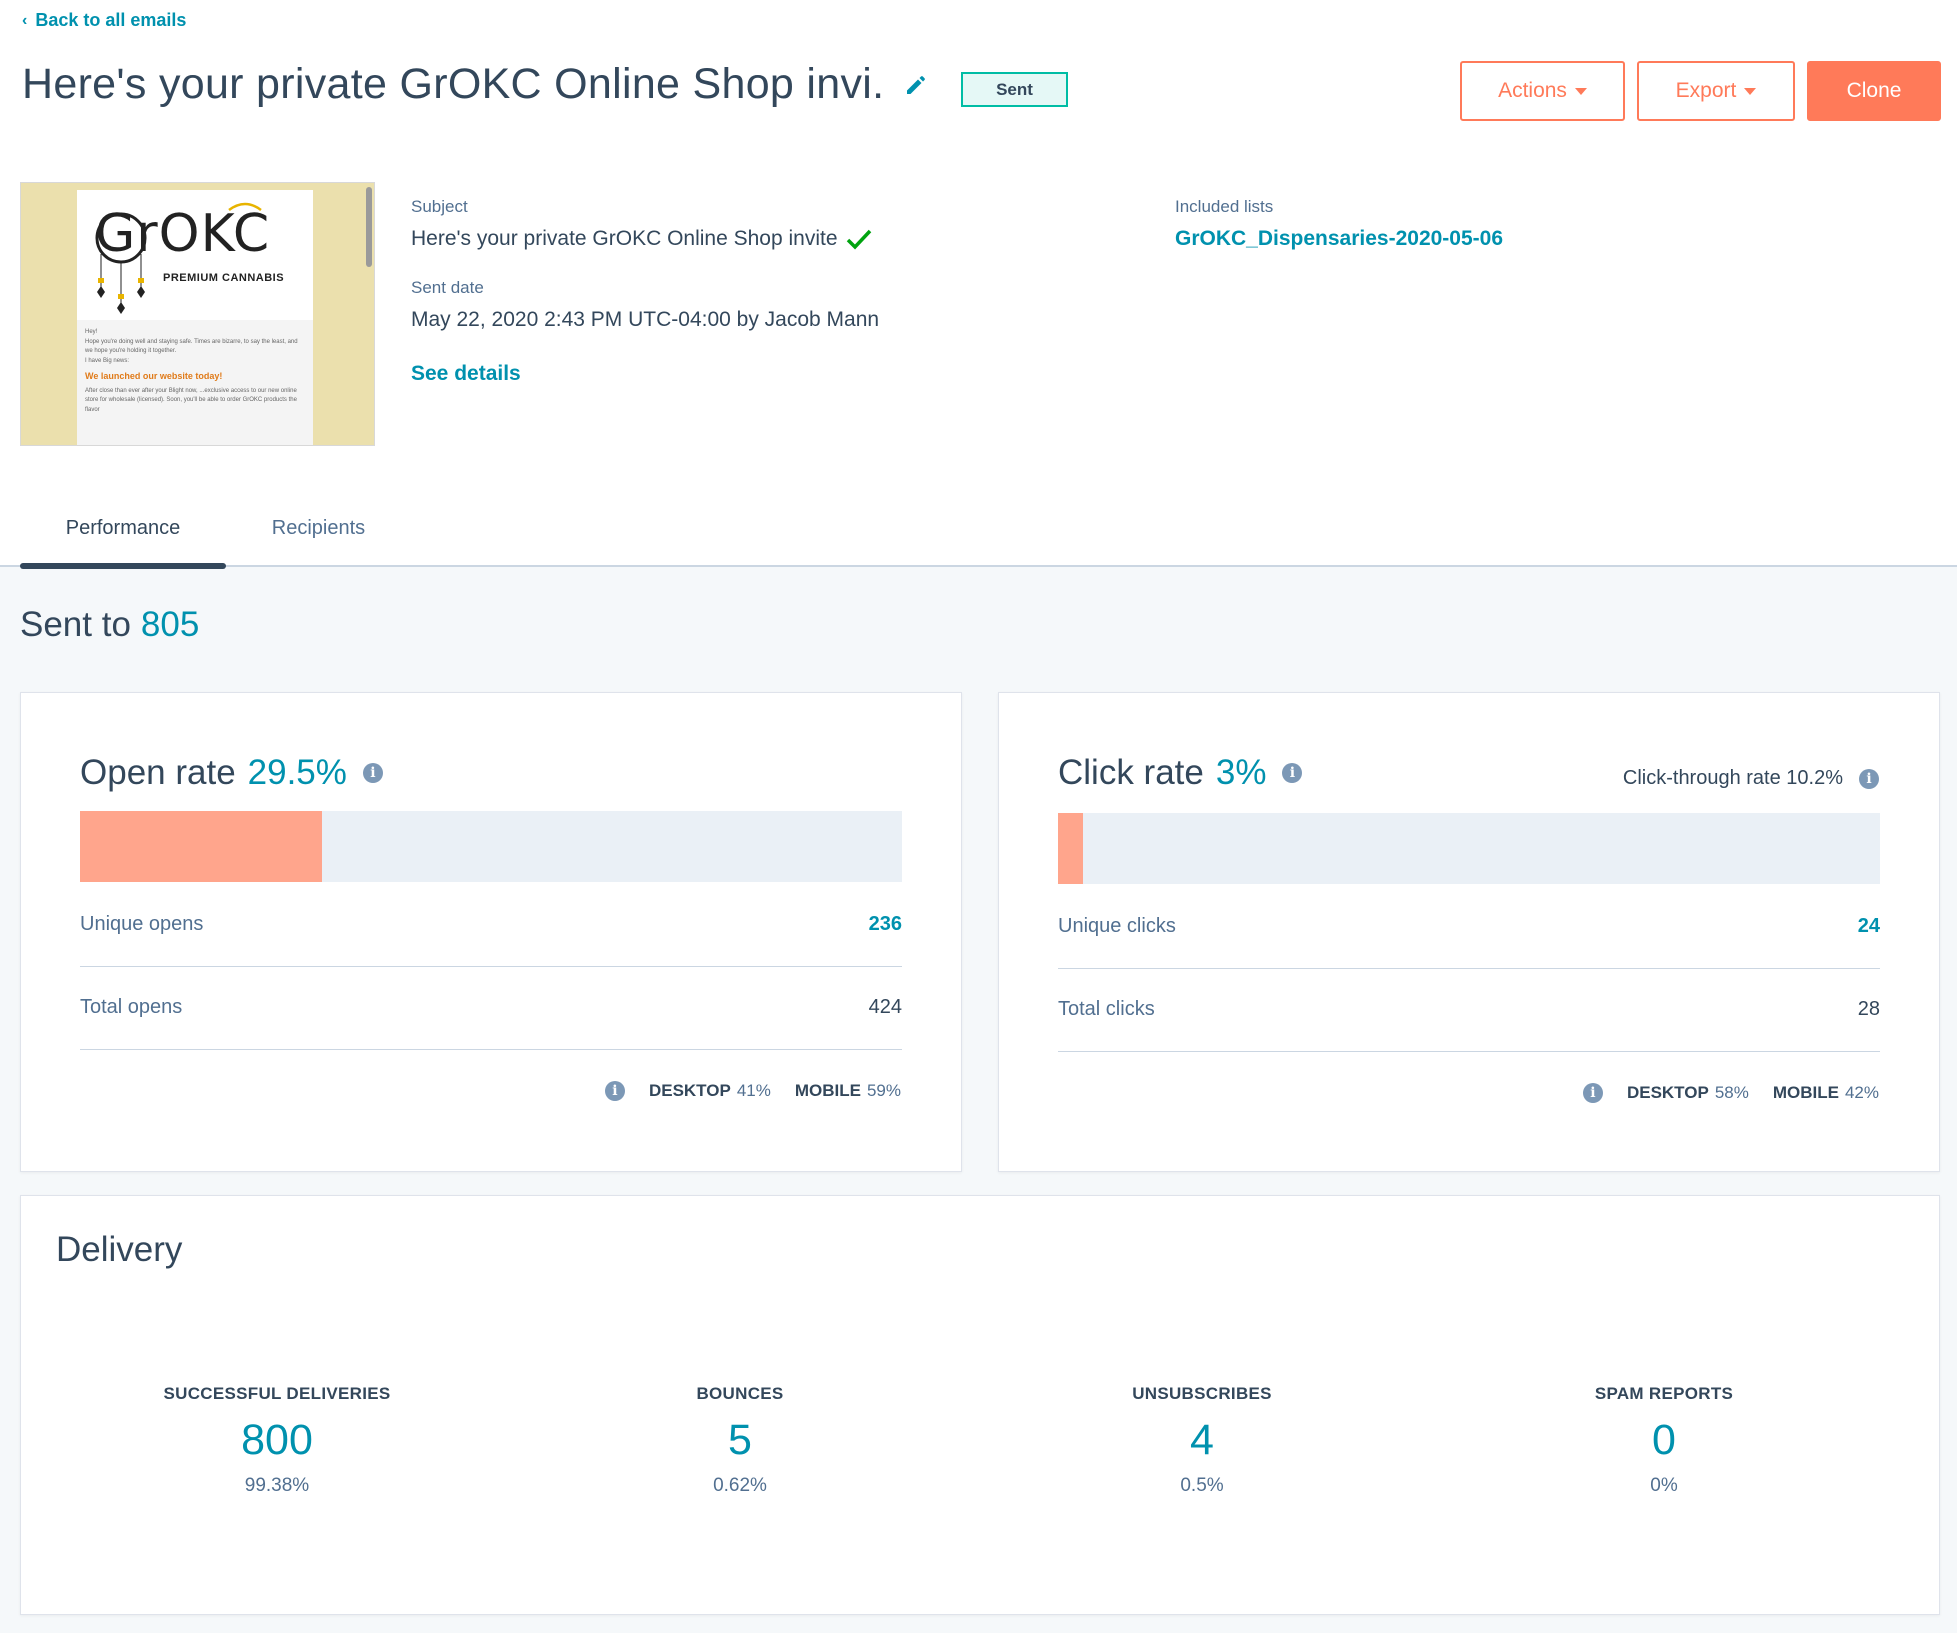 The height and width of the screenshot is (1633, 1957). I want to click on stat-value: 0, so click(1664, 1440).